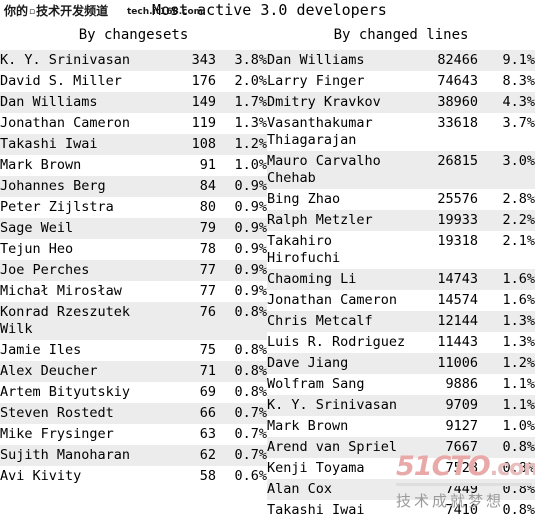 The image size is (535, 529). What do you see at coordinates (133, 228) in the screenshot?
I see `table-row: Sage Weil 79 0.9%` at bounding box center [133, 228].